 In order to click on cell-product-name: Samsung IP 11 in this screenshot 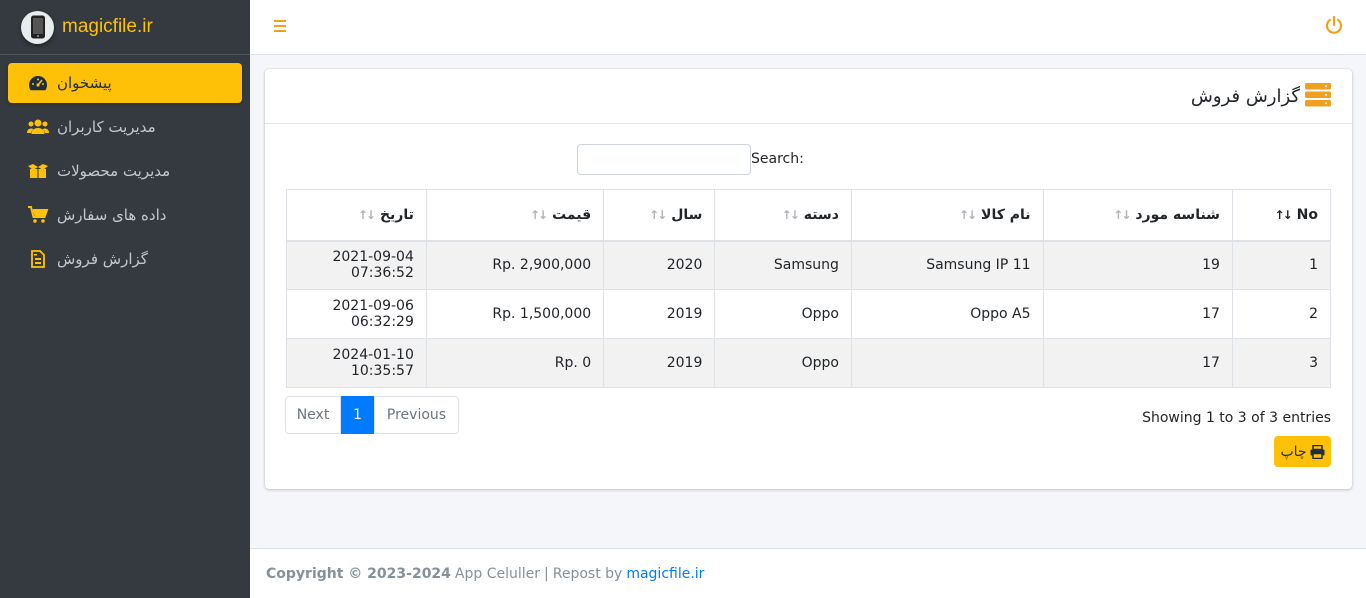, I will do `click(947, 265)`.